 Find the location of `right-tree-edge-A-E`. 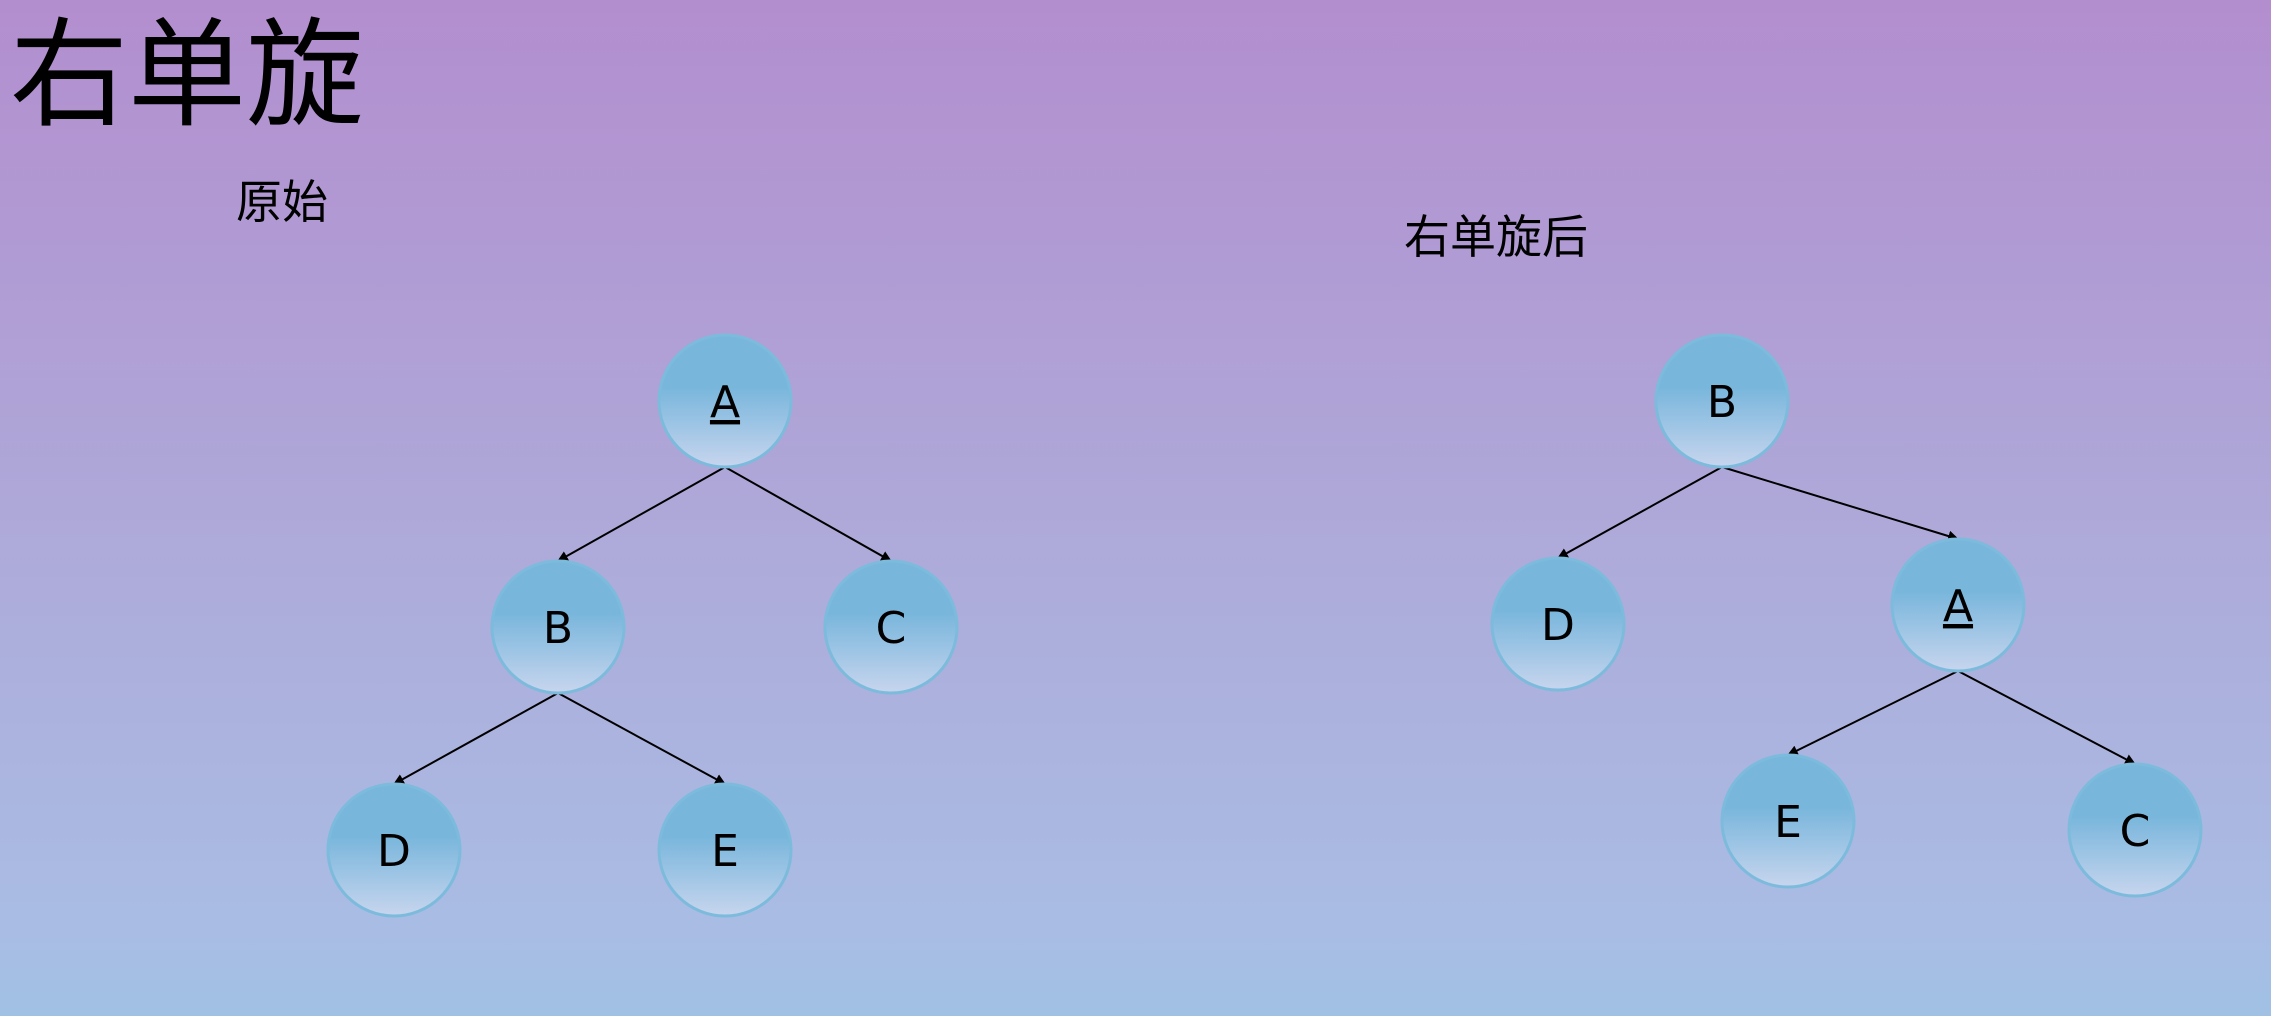

right-tree-edge-A-E is located at coordinates (1873, 713).